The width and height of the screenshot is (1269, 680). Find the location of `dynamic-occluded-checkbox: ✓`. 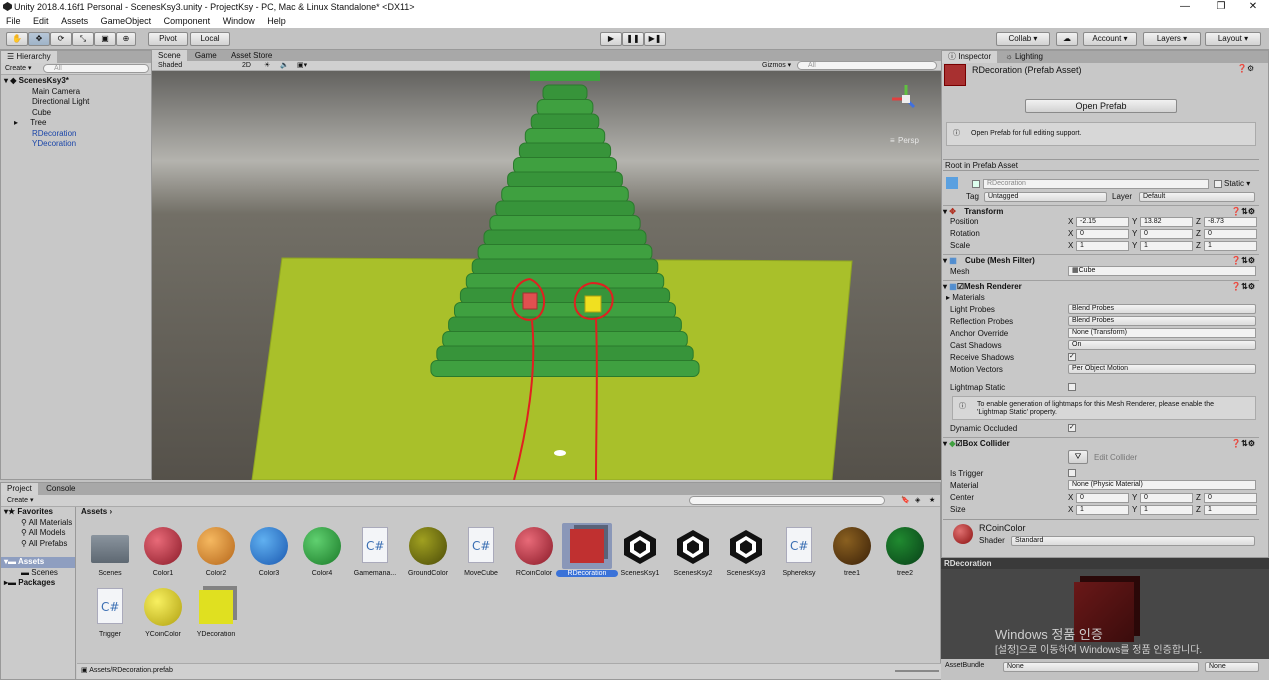

dynamic-occluded-checkbox: ✓ is located at coordinates (1072, 428).